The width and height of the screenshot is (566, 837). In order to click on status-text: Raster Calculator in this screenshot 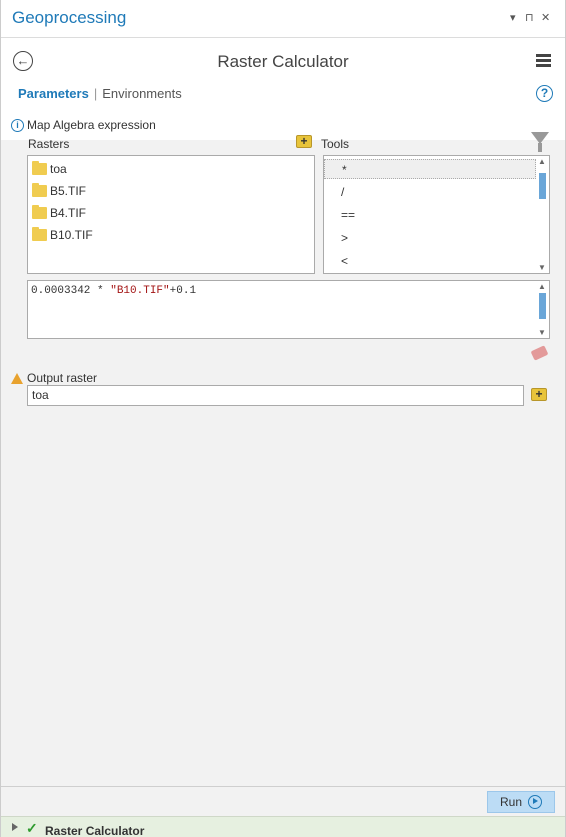, I will do `click(94, 830)`.